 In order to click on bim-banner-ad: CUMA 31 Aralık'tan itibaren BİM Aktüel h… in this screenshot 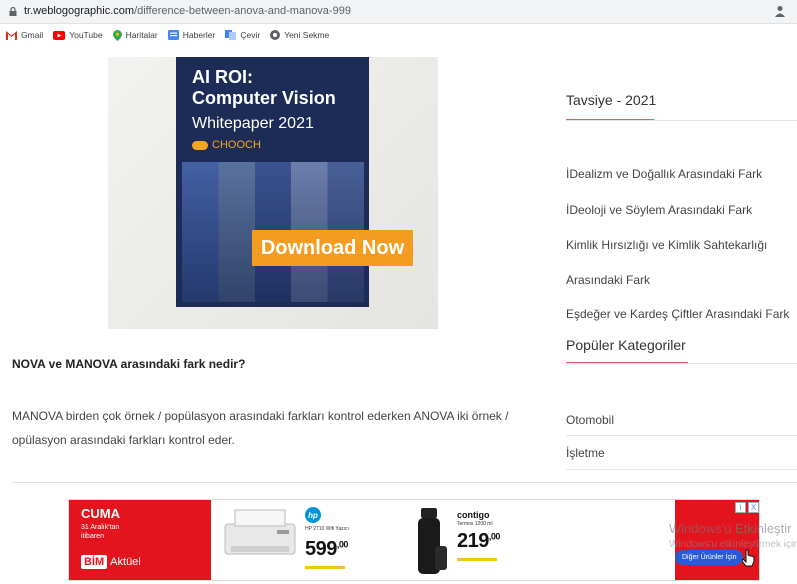, I will do `click(414, 540)`.